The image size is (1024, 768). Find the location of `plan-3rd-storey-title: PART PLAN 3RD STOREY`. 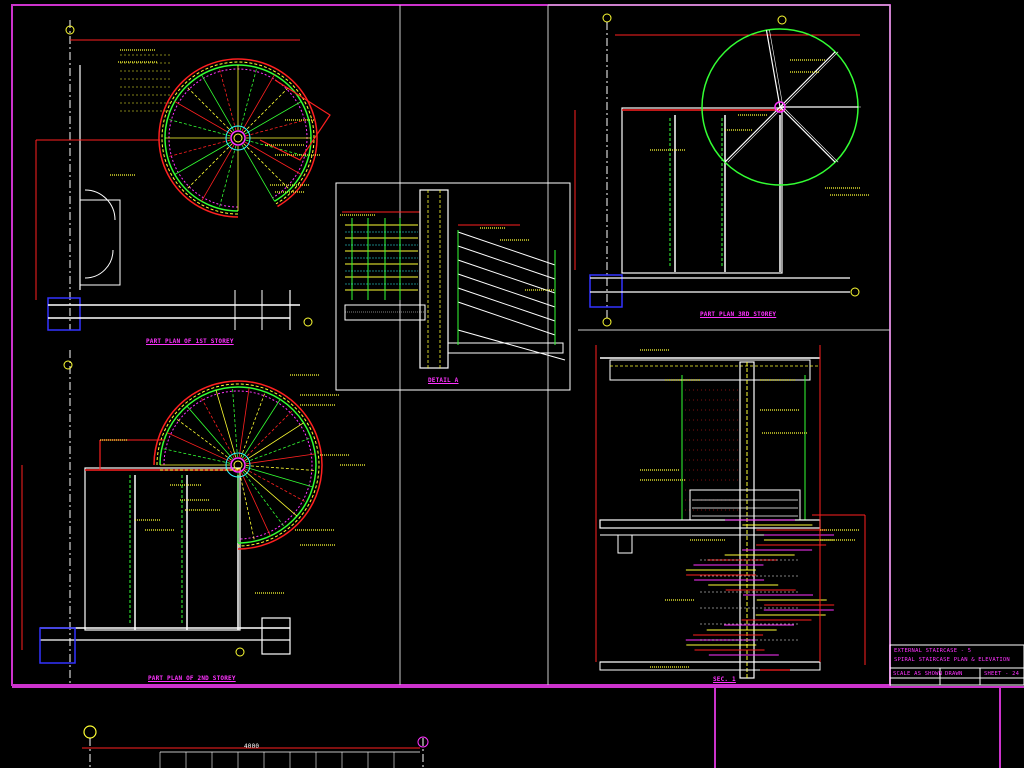

plan-3rd-storey-title: PART PLAN 3RD STOREY is located at coordinates (738, 314).